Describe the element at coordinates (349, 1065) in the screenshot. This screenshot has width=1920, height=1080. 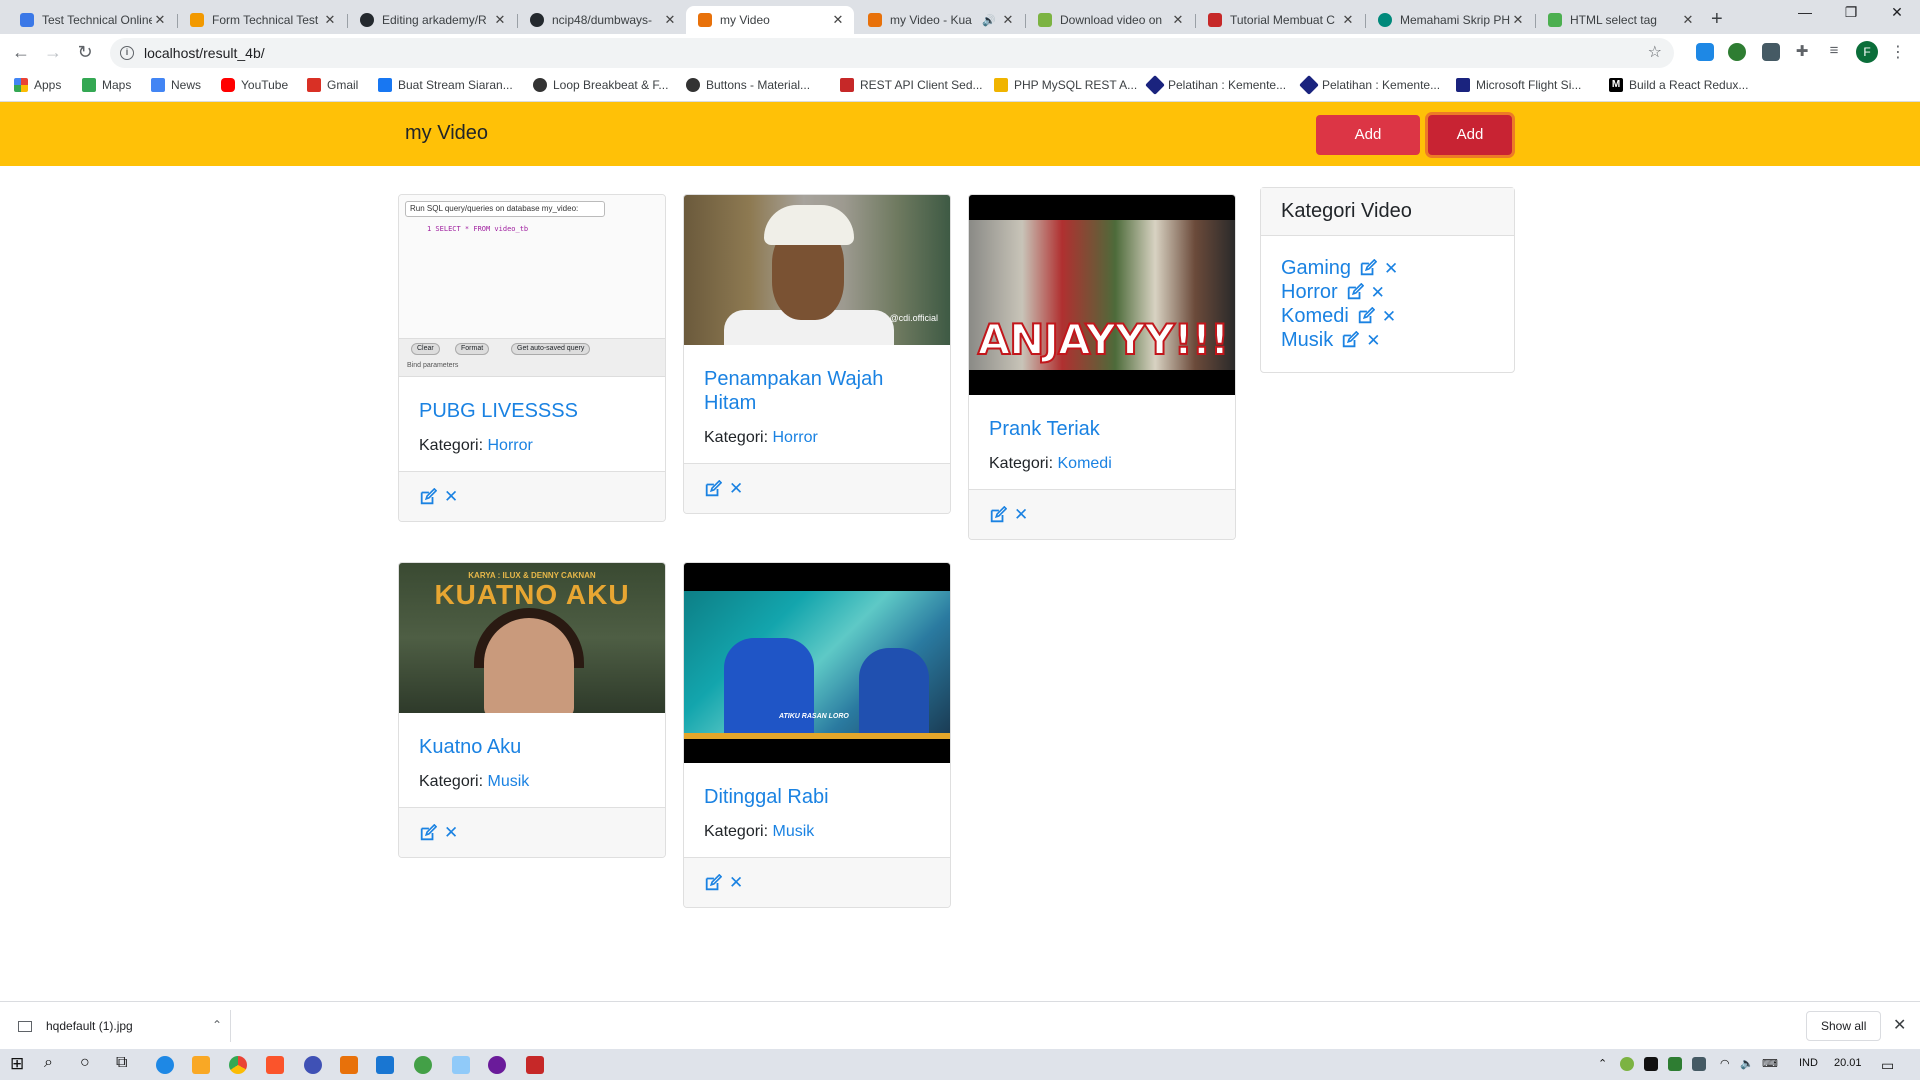
I see `xampp-icon` at that location.